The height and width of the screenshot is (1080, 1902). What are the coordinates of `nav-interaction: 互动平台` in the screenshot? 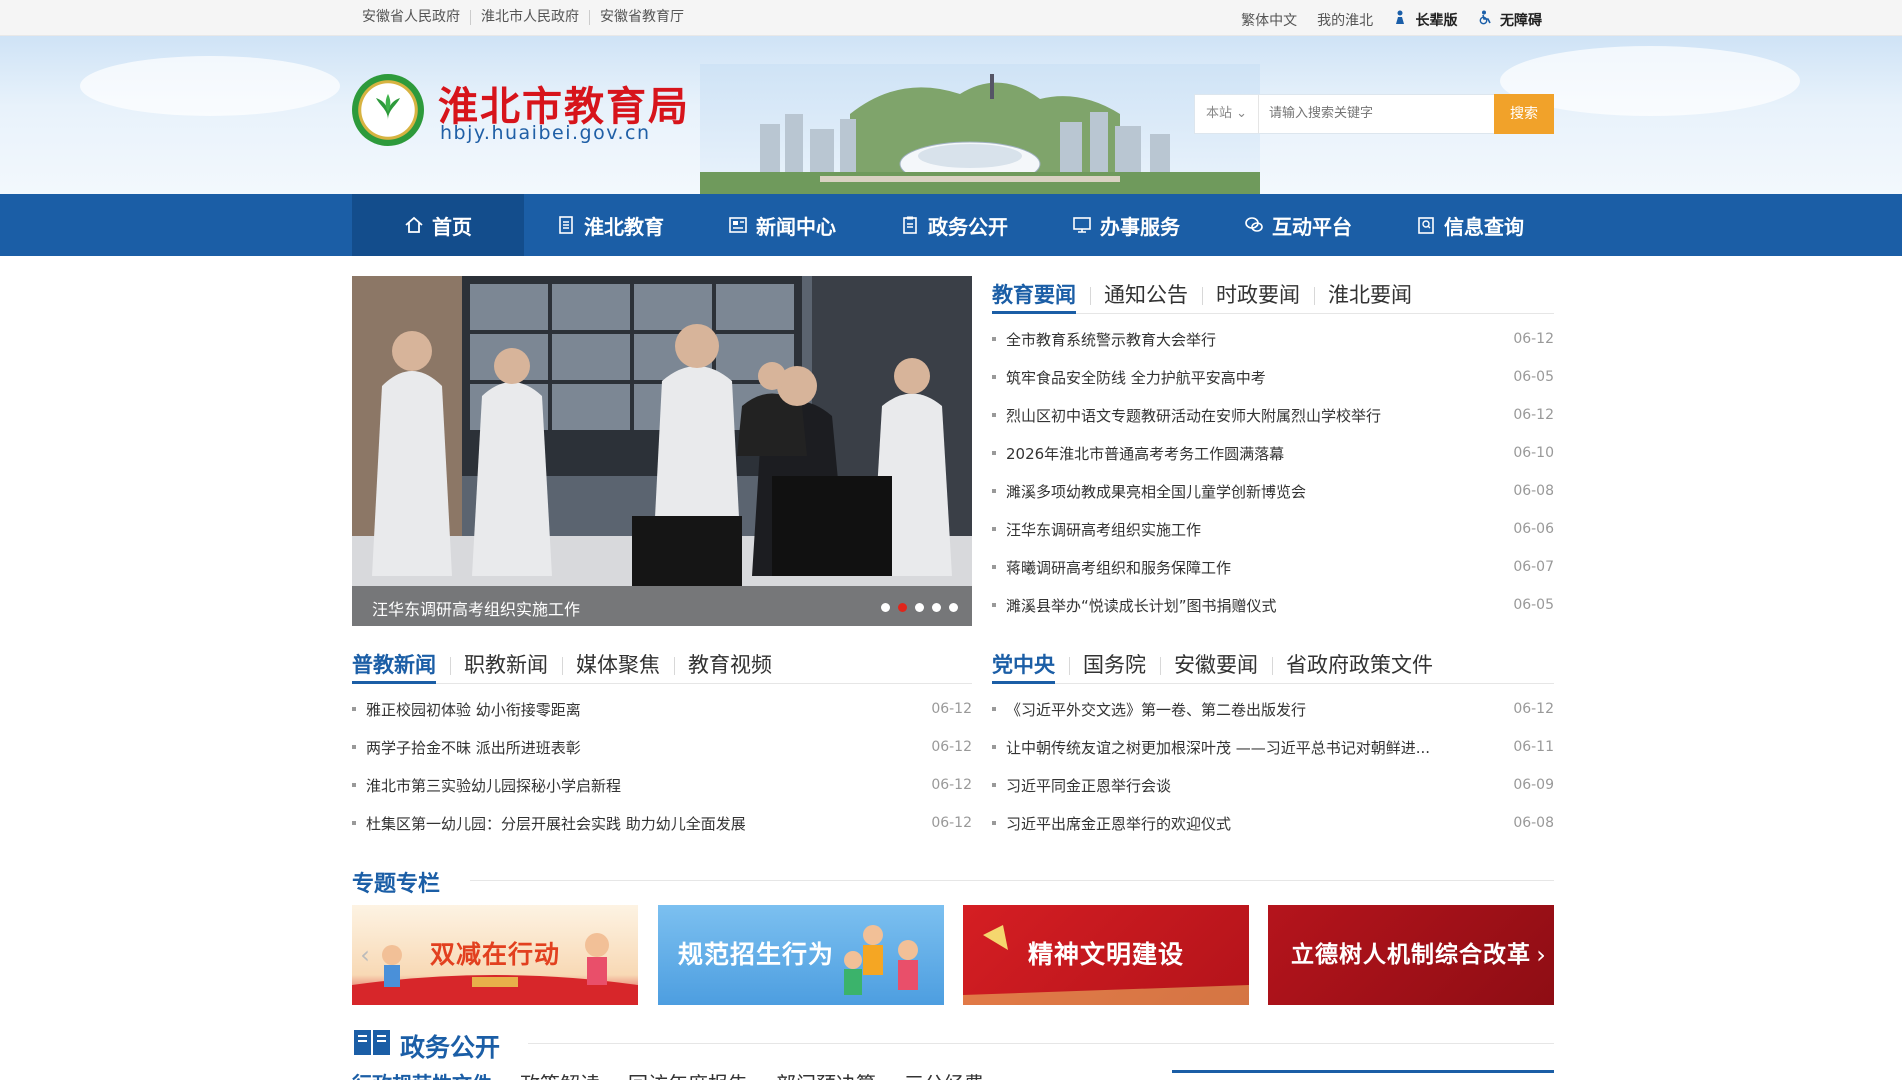 It's located at (1298, 225).